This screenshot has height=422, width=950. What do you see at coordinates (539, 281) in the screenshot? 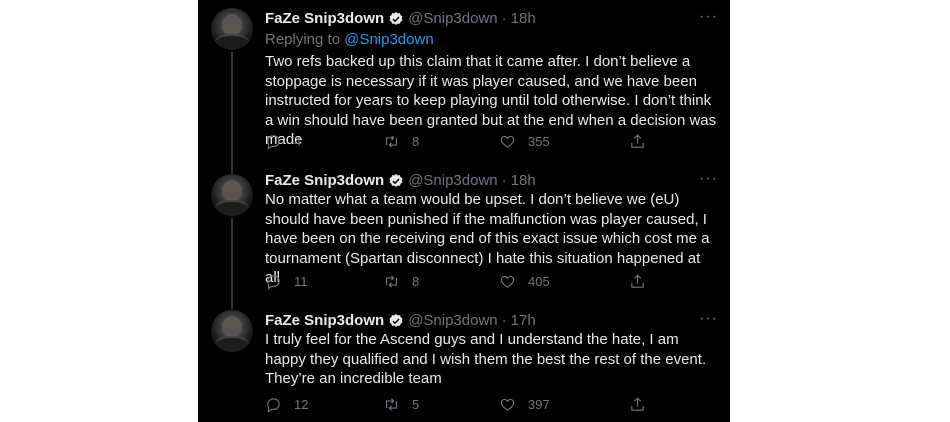
I see `like-count: 405` at bounding box center [539, 281].